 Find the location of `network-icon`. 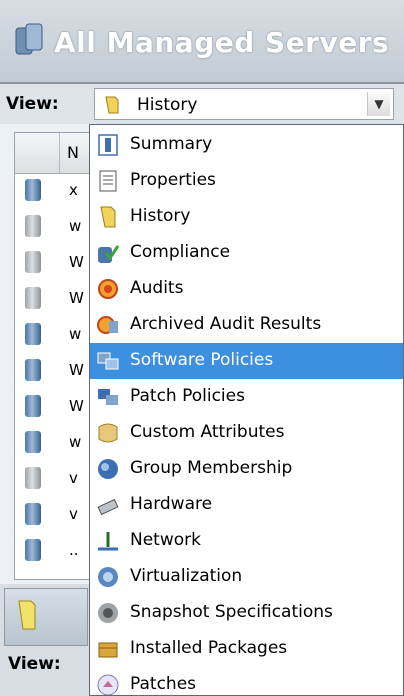

network-icon is located at coordinates (108, 541).